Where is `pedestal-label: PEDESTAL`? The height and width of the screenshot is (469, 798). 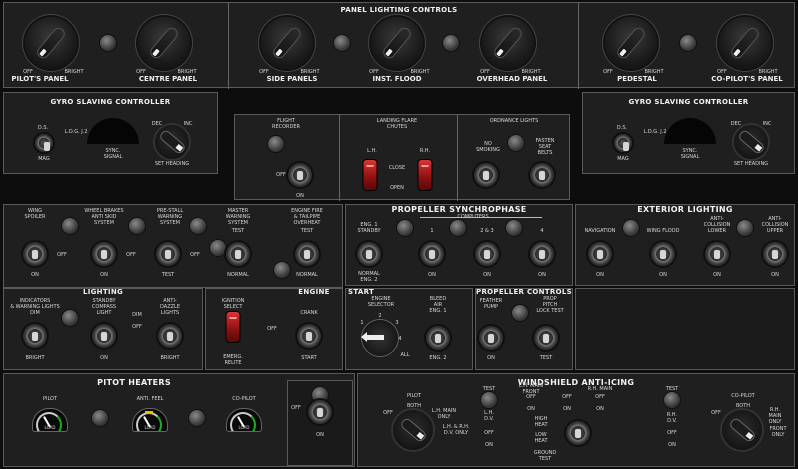
pedestal-label: PEDESTAL is located at coordinates (637, 79).